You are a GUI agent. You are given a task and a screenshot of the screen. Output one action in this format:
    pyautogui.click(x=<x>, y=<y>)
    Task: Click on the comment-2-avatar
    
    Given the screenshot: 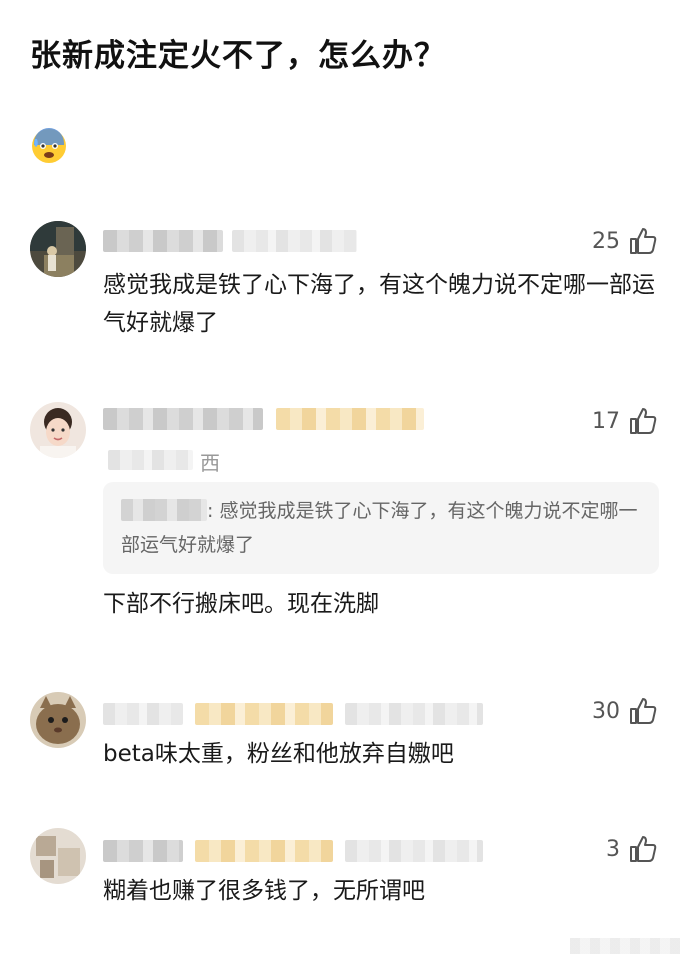 What is the action you would take?
    pyautogui.click(x=58, y=430)
    